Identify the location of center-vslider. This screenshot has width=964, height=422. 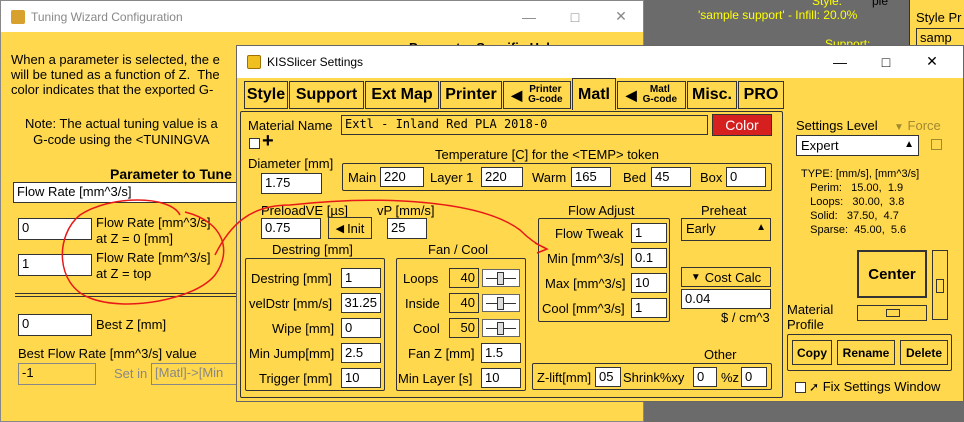
(940, 285).